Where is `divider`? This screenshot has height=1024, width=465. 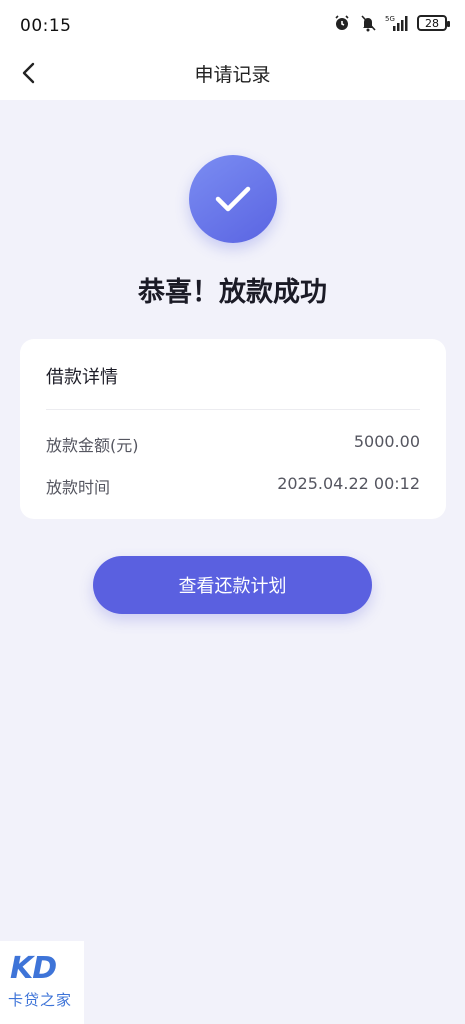
divider is located at coordinates (233, 409).